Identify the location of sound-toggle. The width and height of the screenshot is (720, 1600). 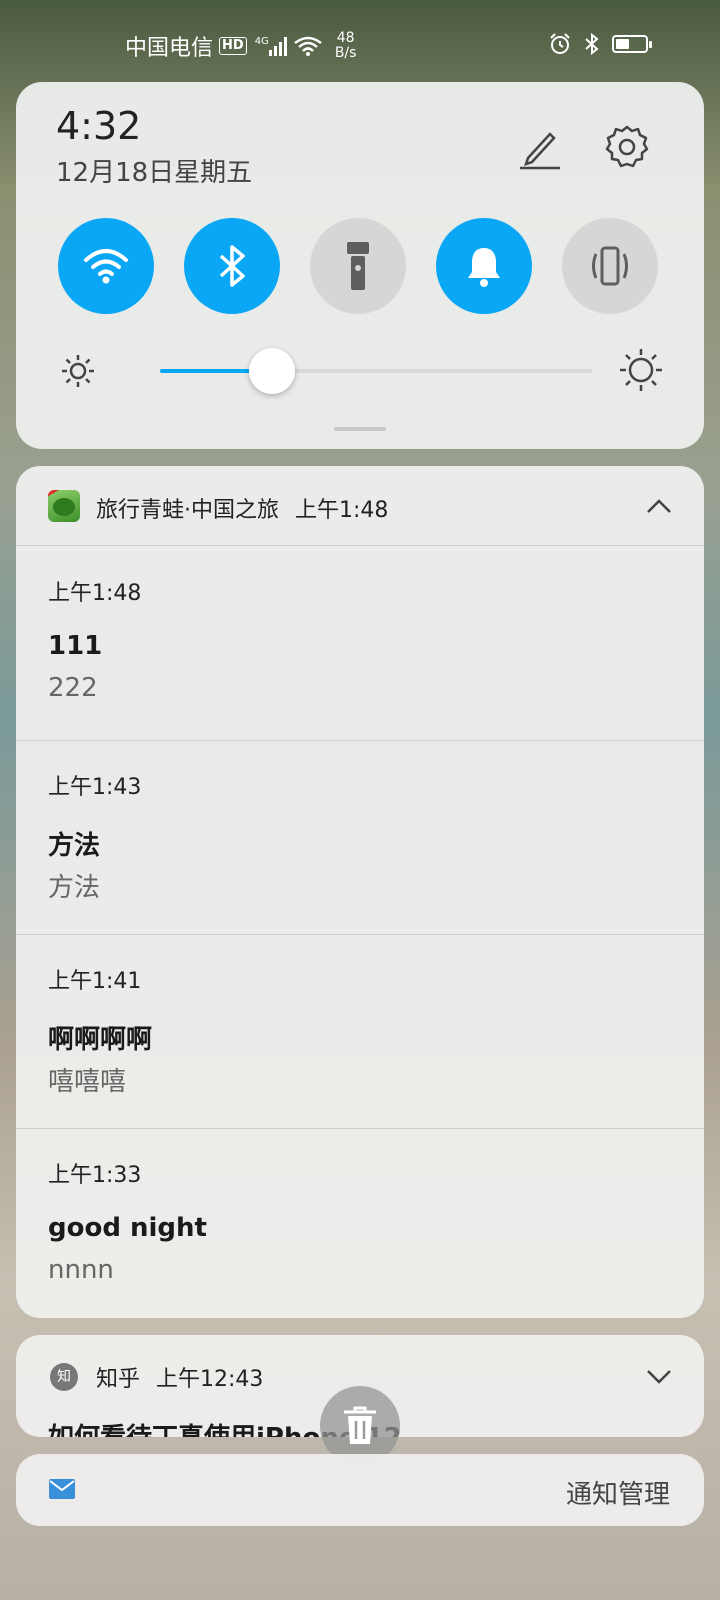
(484, 266).